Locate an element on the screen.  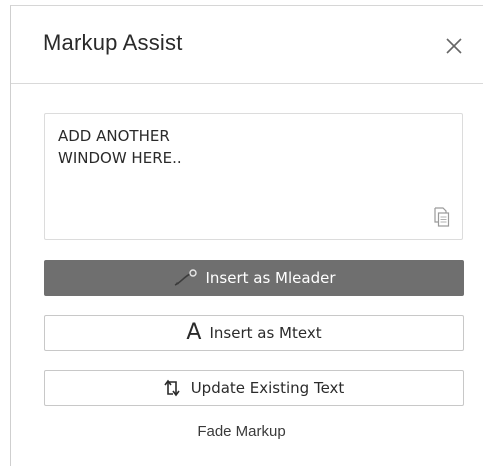
insert-mleader-label: Insert as Mleader is located at coordinates (270, 278).